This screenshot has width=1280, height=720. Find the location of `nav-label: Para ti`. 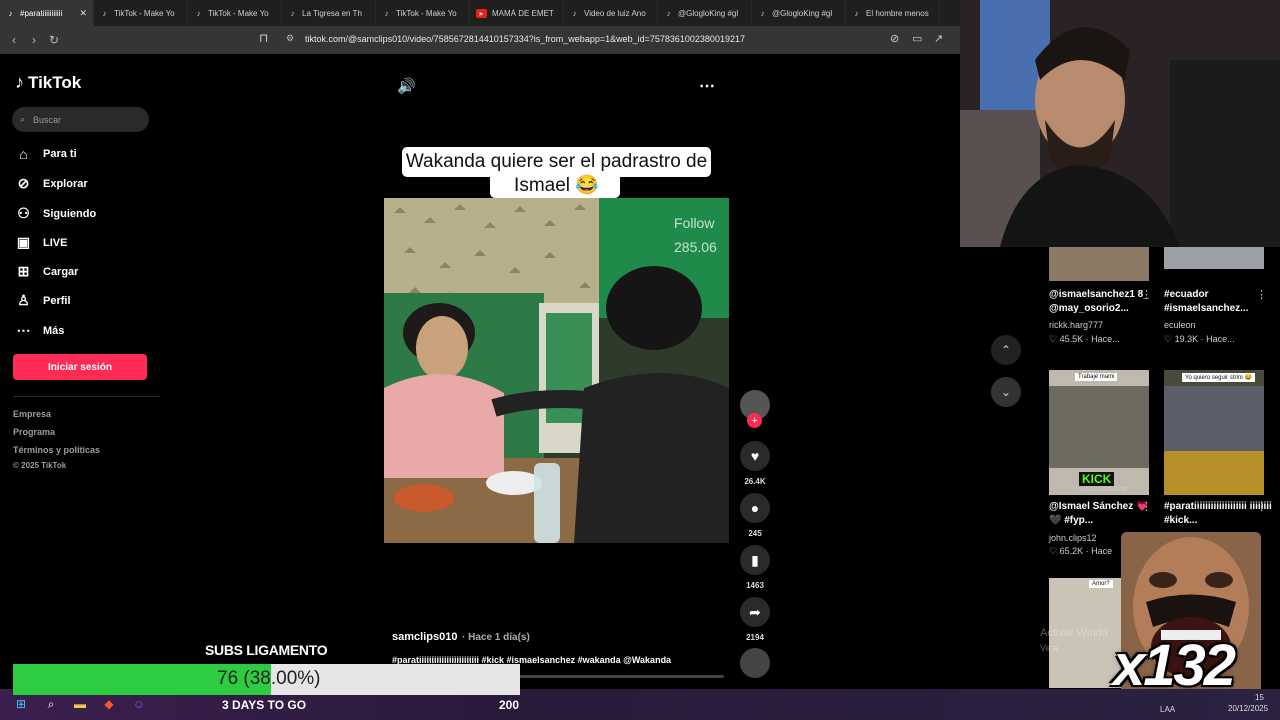

nav-label: Para ti is located at coordinates (60, 154).